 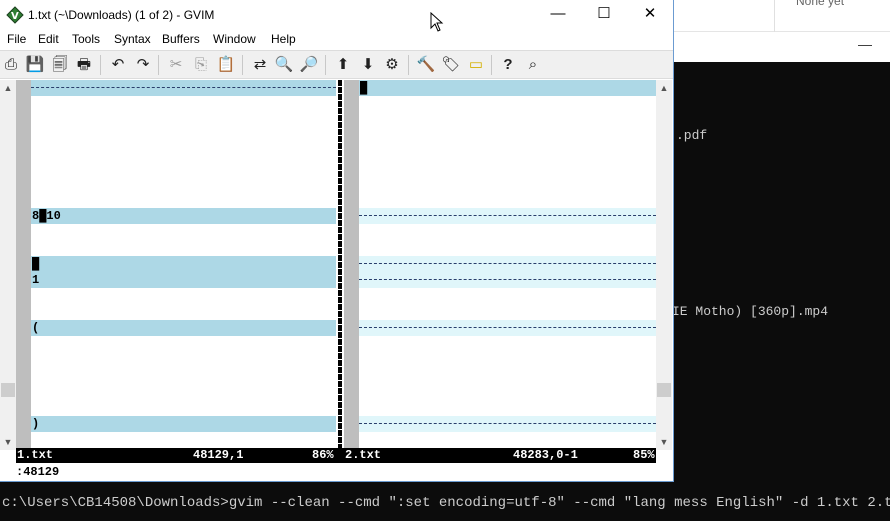 What do you see at coordinates (176, 65) in the screenshot?
I see `cut-icon: ✂` at bounding box center [176, 65].